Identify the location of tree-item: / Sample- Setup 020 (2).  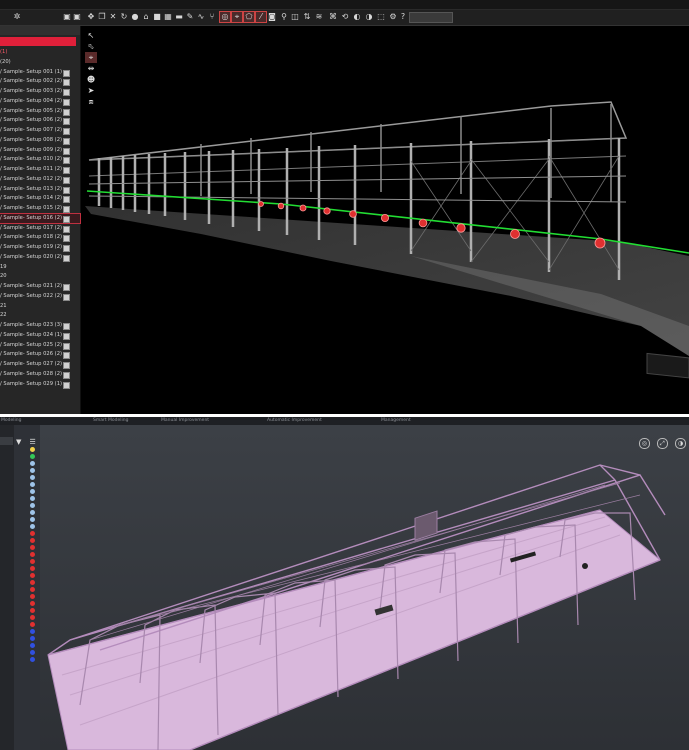
(40, 257).